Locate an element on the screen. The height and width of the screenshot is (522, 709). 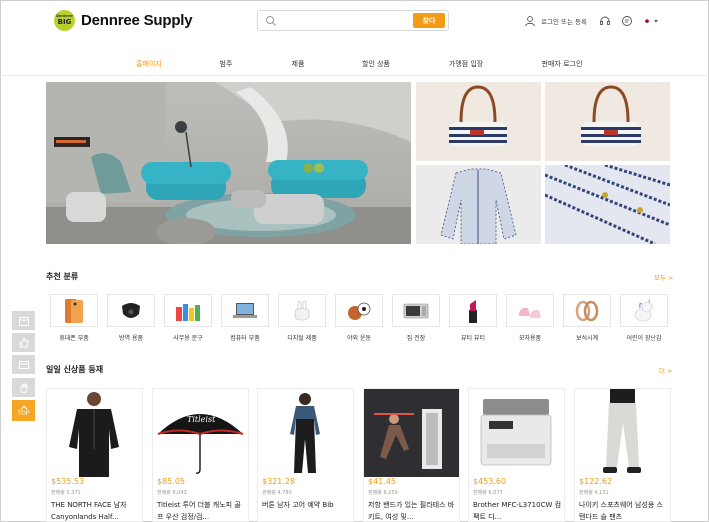
category-label: 모자용품 is located at coordinates (530, 338).